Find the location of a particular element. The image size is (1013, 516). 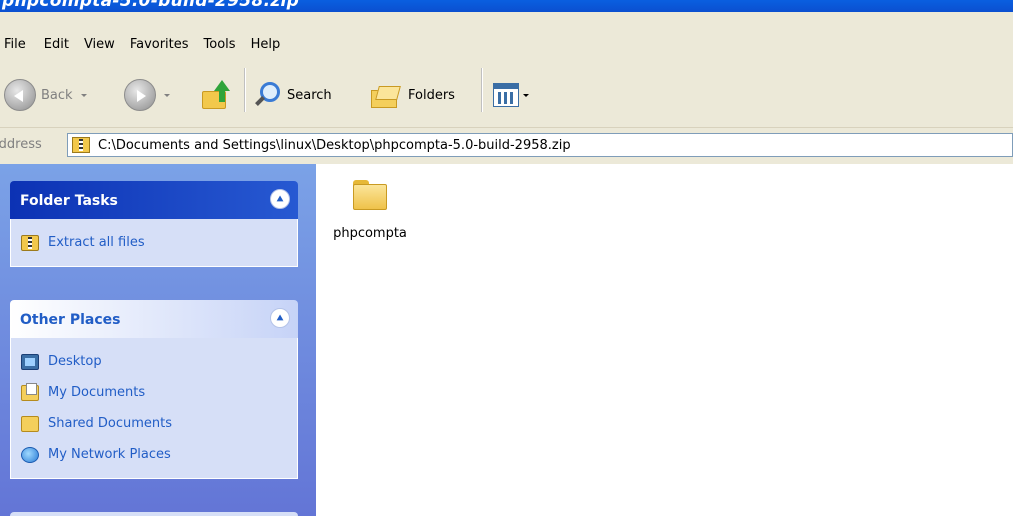

details-panel-header is located at coordinates (154, 514).